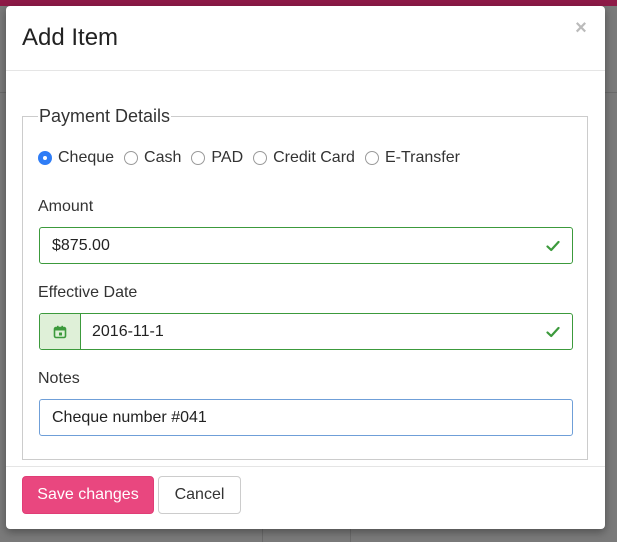  Describe the element at coordinates (88, 495) in the screenshot. I see `save-changes-button: Save changes` at that location.